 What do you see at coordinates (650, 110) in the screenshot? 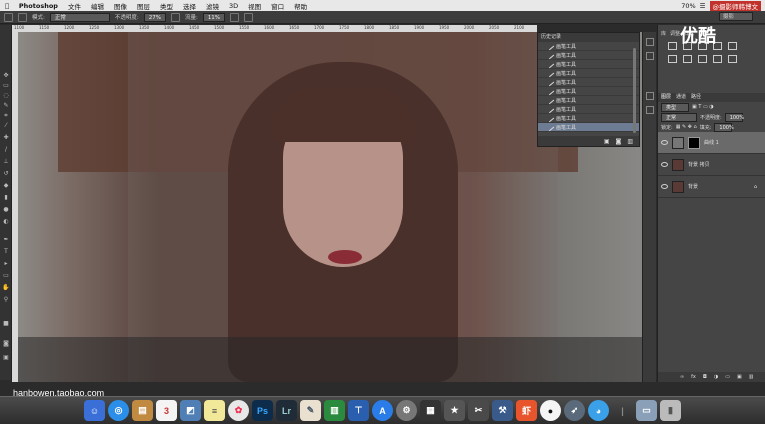
I see `info-panel-icon` at bounding box center [650, 110].